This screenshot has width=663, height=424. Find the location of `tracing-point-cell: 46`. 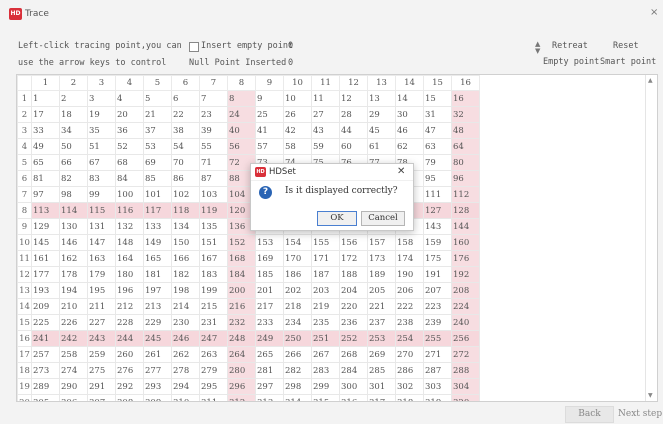

tracing-point-cell: 46 is located at coordinates (409, 130).